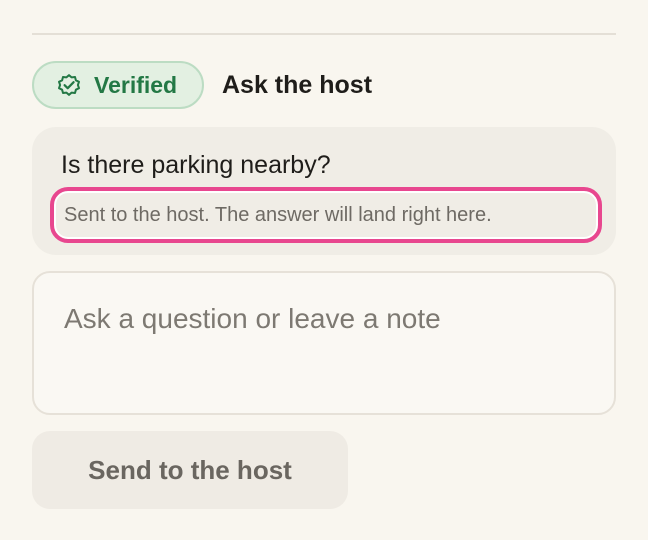  What do you see at coordinates (190, 470) in the screenshot?
I see `send-to-host-button: Send to the host` at bounding box center [190, 470].